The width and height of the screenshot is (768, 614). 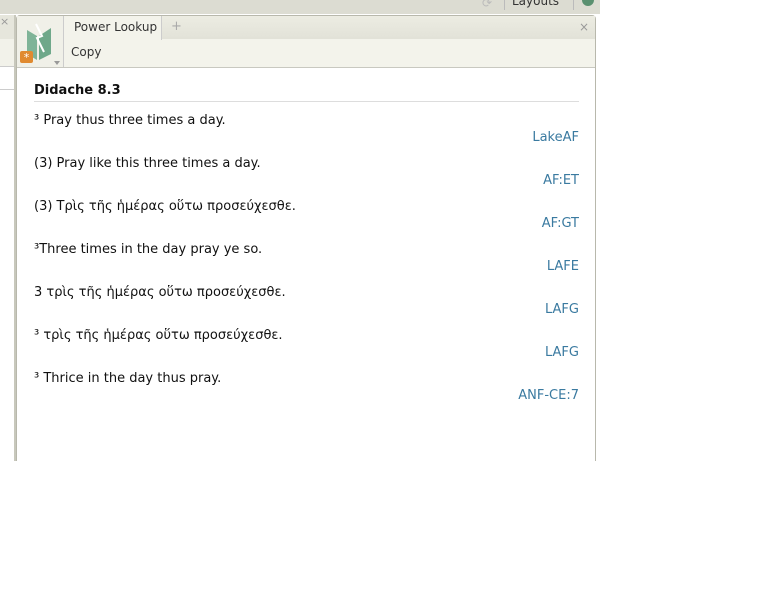 What do you see at coordinates (306, 252) in the screenshot?
I see `result-entry: ³Three times in the day pray ye so. LAFE` at bounding box center [306, 252].